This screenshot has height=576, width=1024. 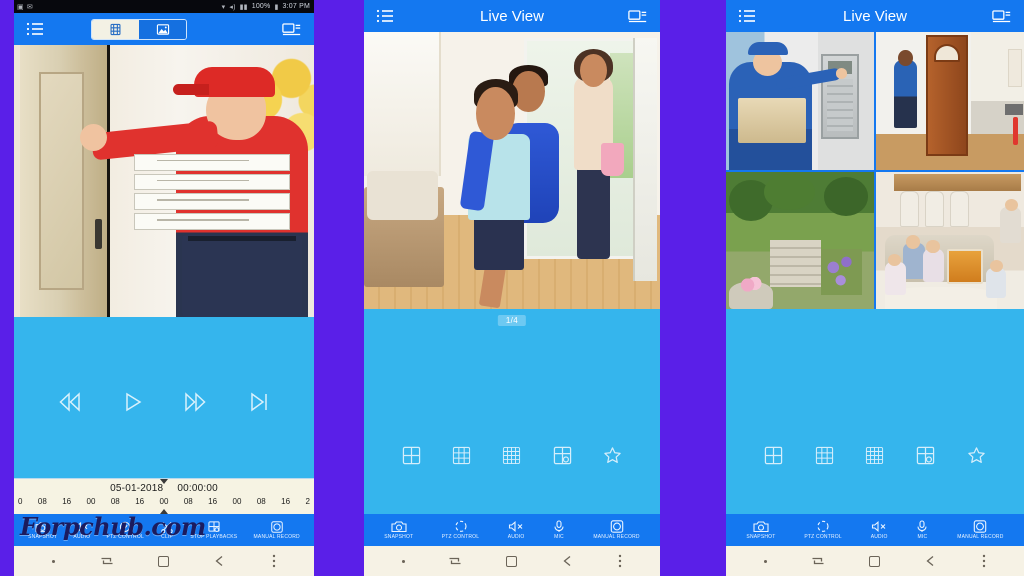 I want to click on tool-label: STOP PLAYBACKS, so click(x=214, y=536).